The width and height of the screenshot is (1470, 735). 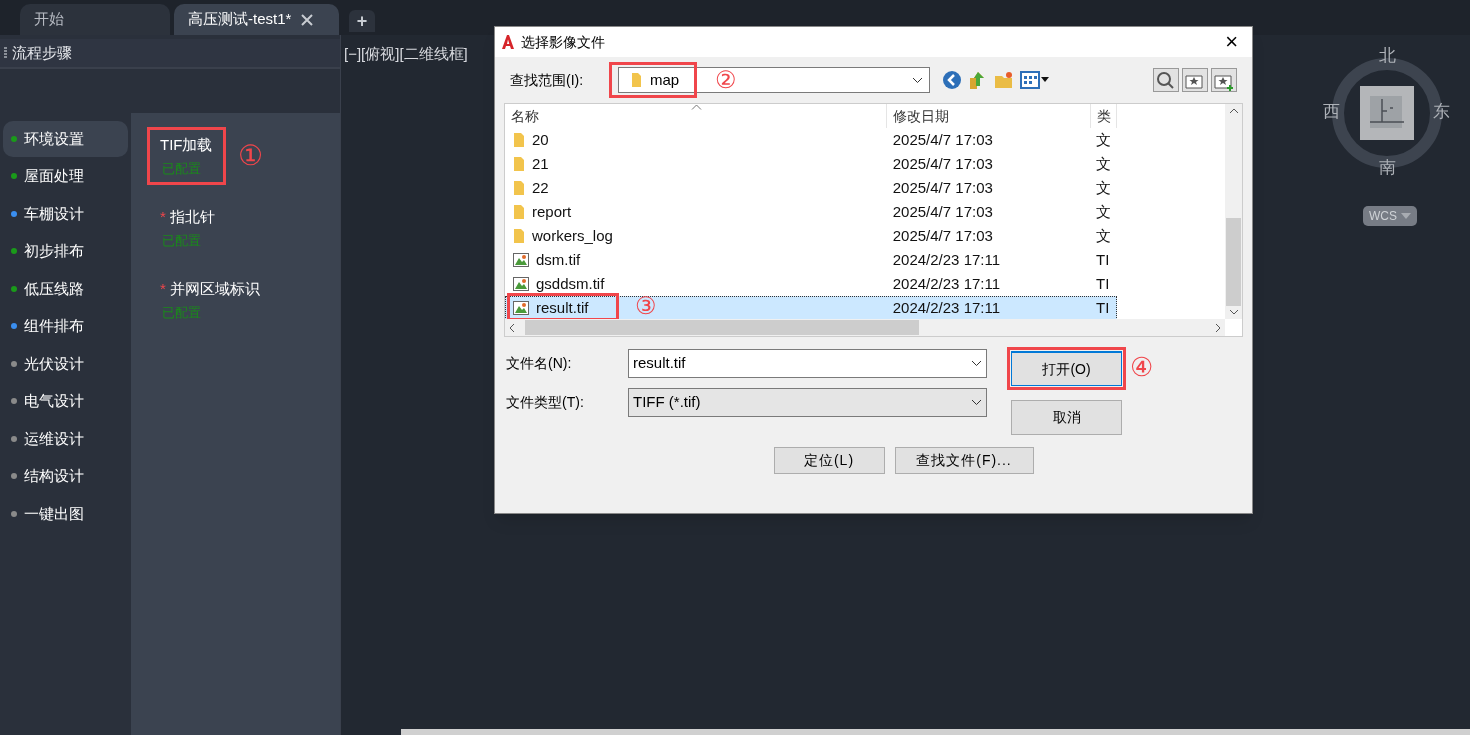 I want to click on file-row: dsm.tif 2024/2/23 17:11 TI, so click(x=811, y=260).